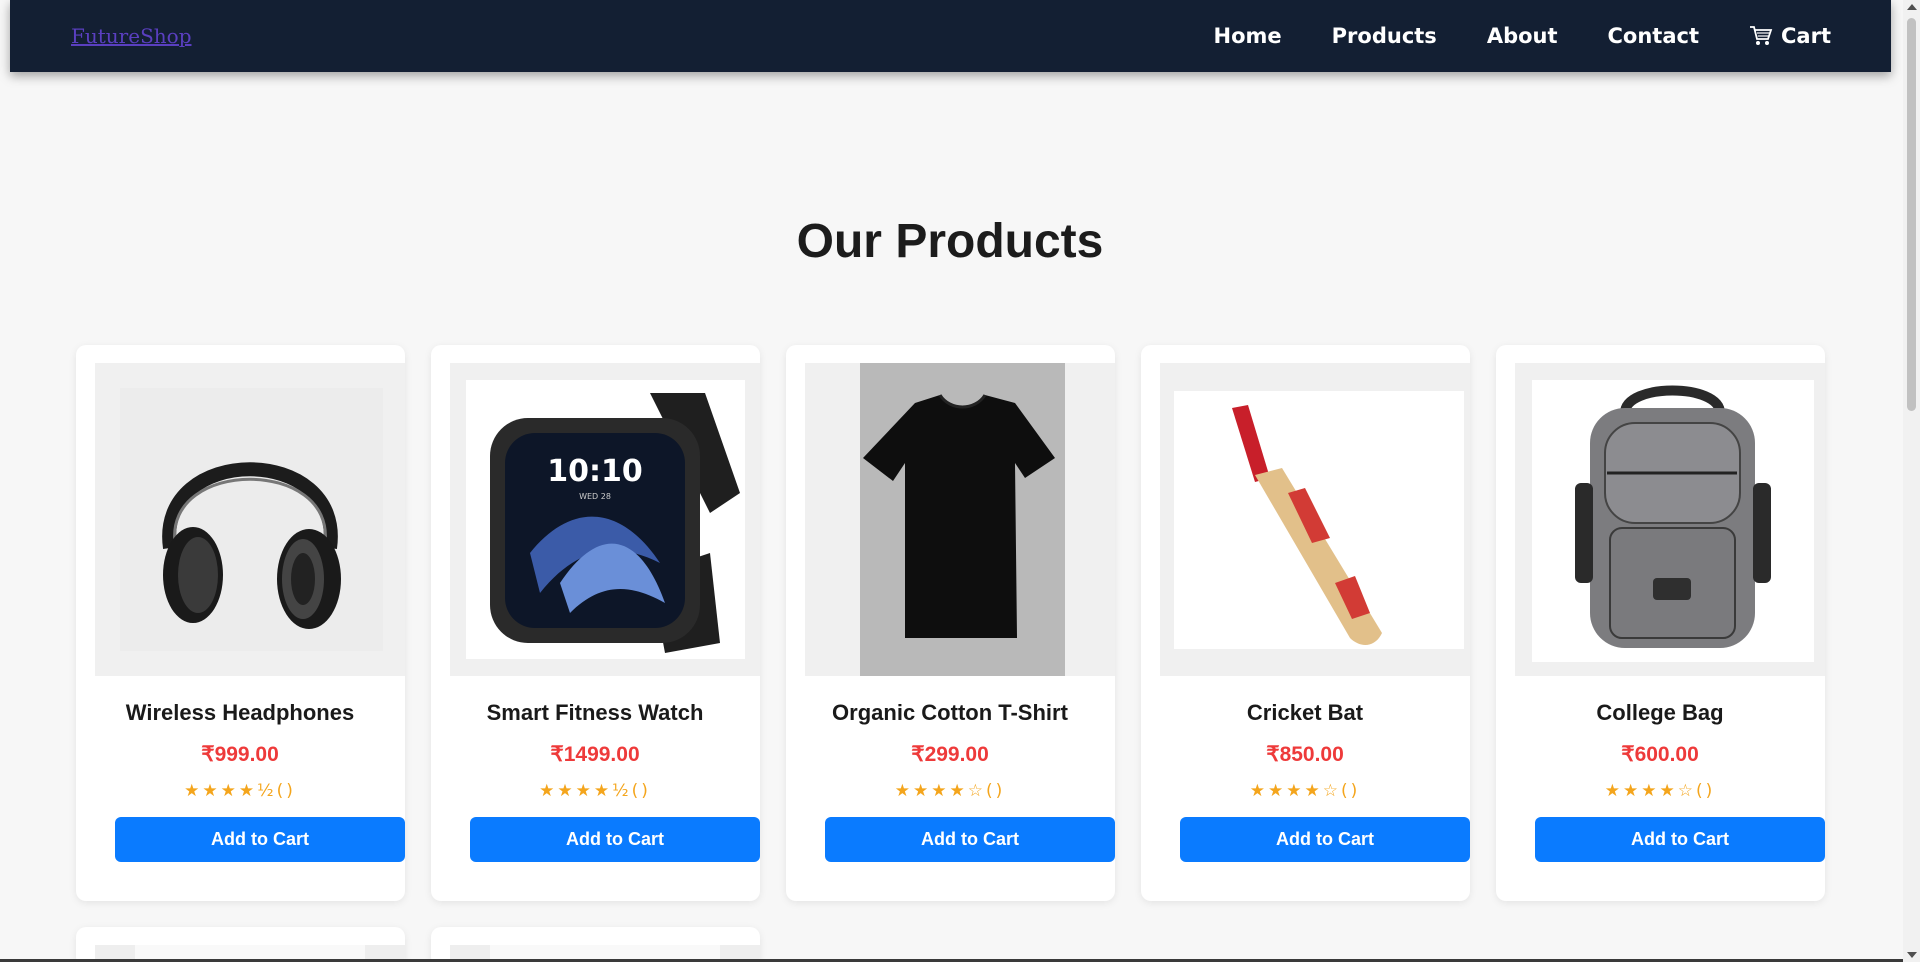 The height and width of the screenshot is (962, 1920). What do you see at coordinates (1654, 36) in the screenshot?
I see `nav-link-contact: Contact` at bounding box center [1654, 36].